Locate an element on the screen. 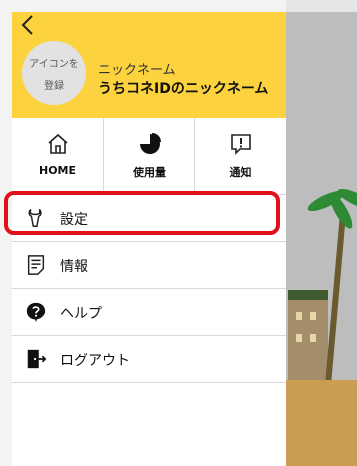  usage-button: 使用量 is located at coordinates (149, 156).